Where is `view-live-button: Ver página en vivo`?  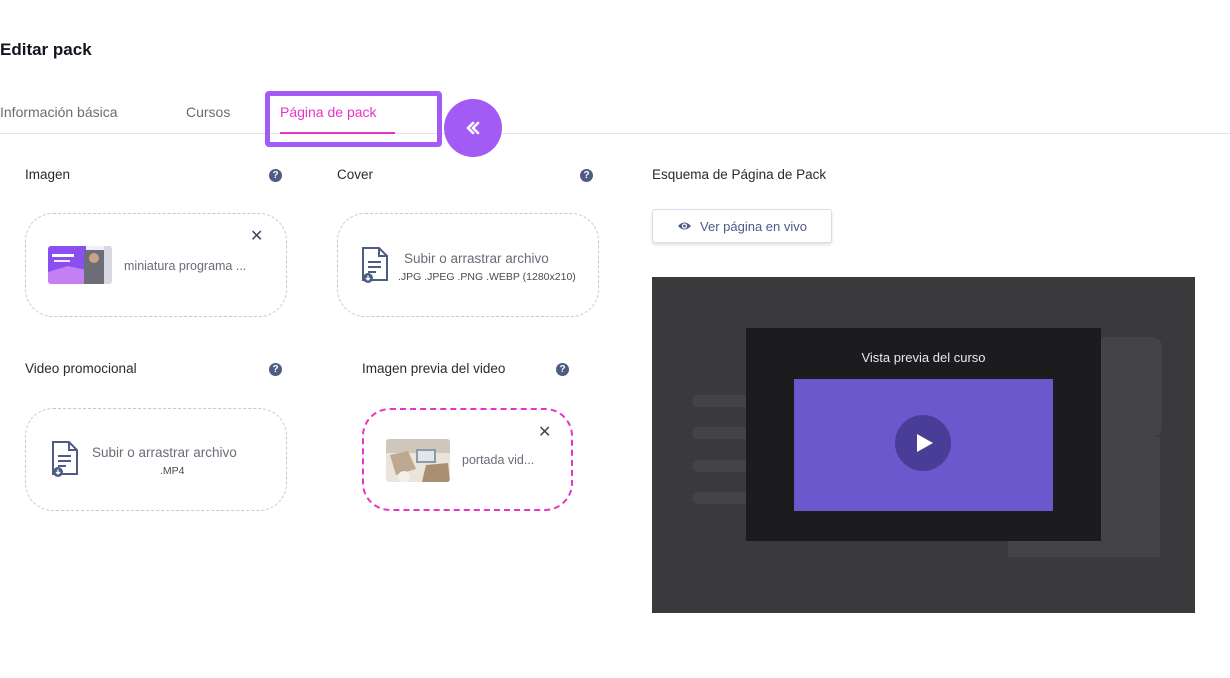
view-live-button: Ver página en vivo is located at coordinates (742, 226).